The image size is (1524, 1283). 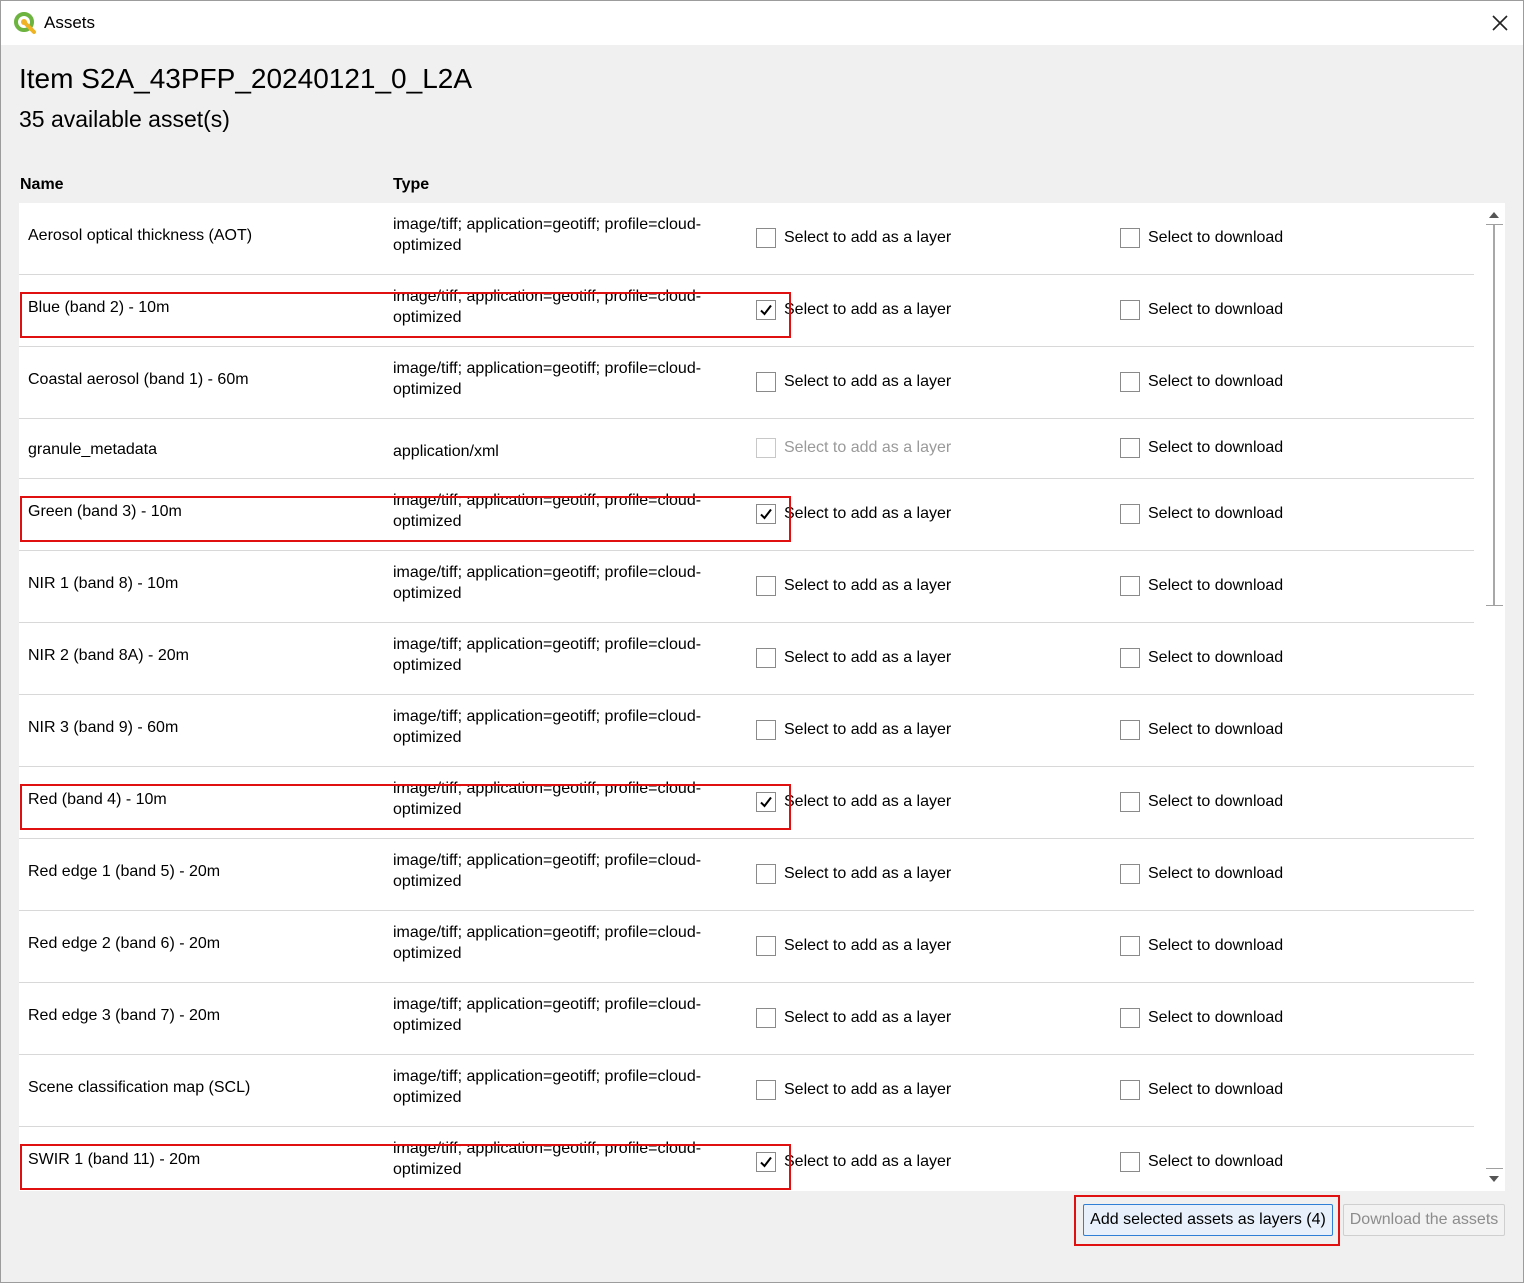 What do you see at coordinates (25, 23) in the screenshot?
I see `qgis-logo-icon` at bounding box center [25, 23].